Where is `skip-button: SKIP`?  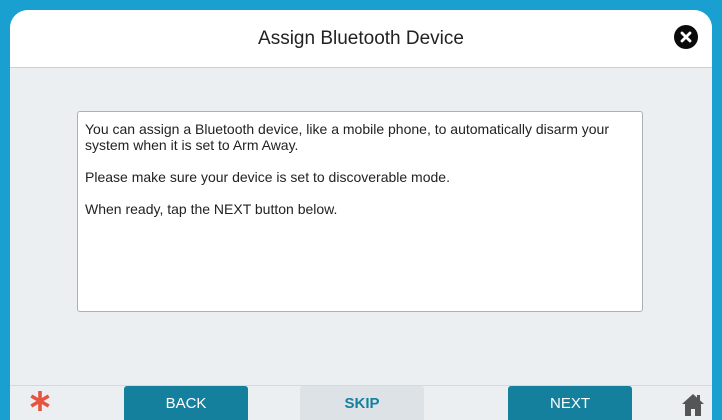
skip-button: SKIP is located at coordinates (362, 403).